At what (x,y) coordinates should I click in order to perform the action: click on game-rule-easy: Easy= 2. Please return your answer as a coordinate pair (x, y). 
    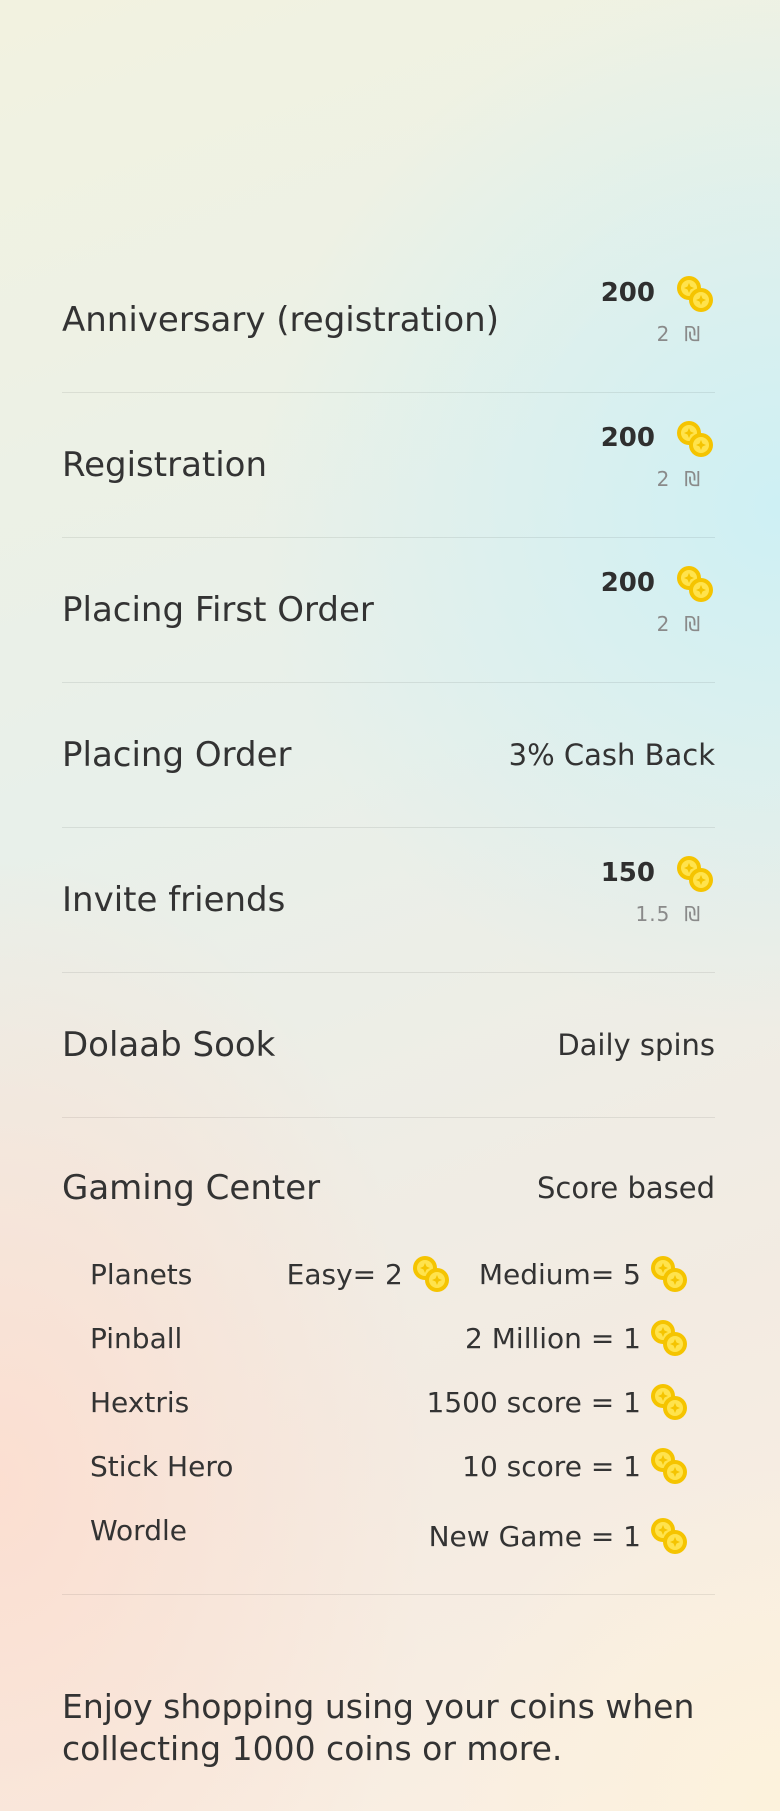
    Looking at the image, I should click on (344, 1274).